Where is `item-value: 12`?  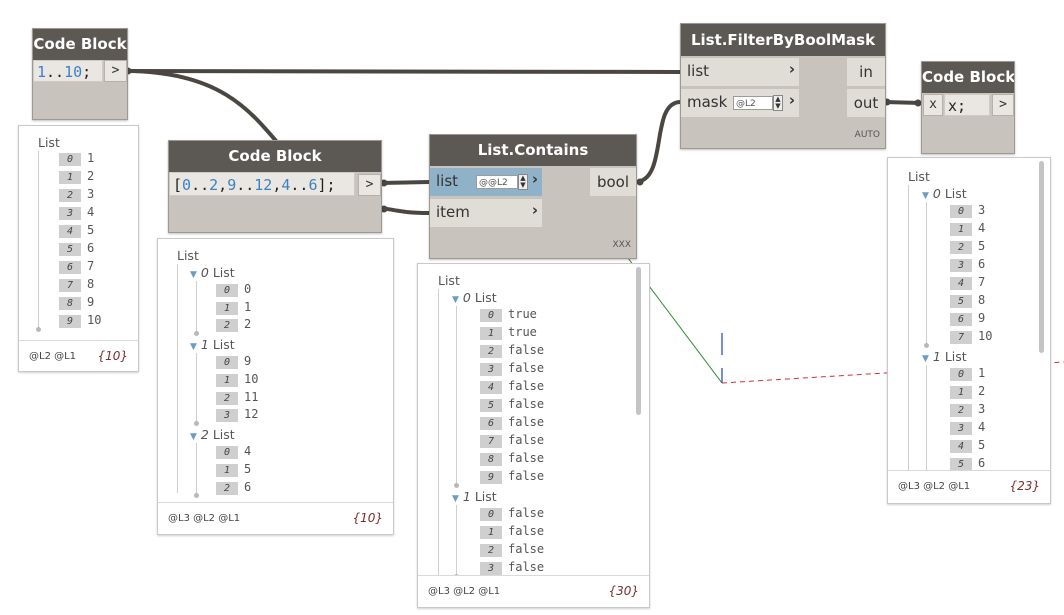 item-value: 12 is located at coordinates (251, 414).